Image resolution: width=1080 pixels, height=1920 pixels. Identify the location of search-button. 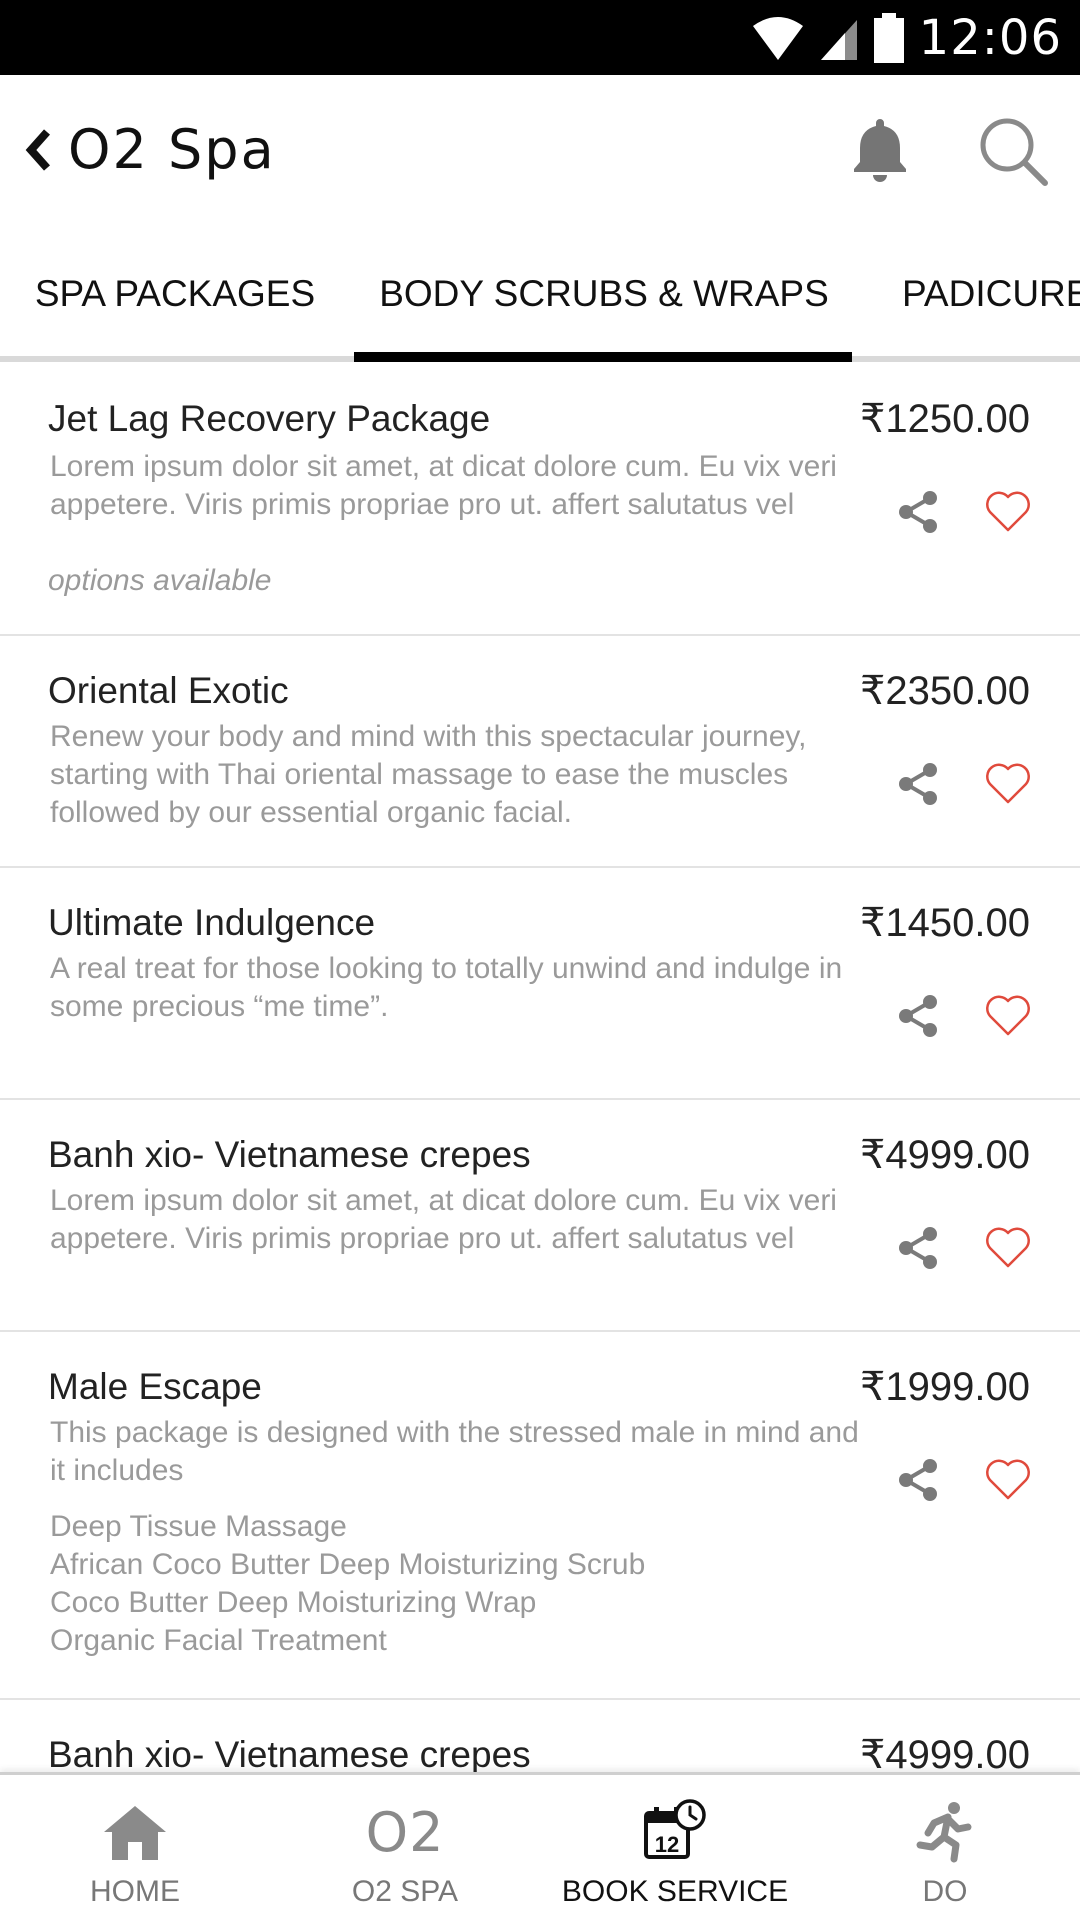
(1013, 151).